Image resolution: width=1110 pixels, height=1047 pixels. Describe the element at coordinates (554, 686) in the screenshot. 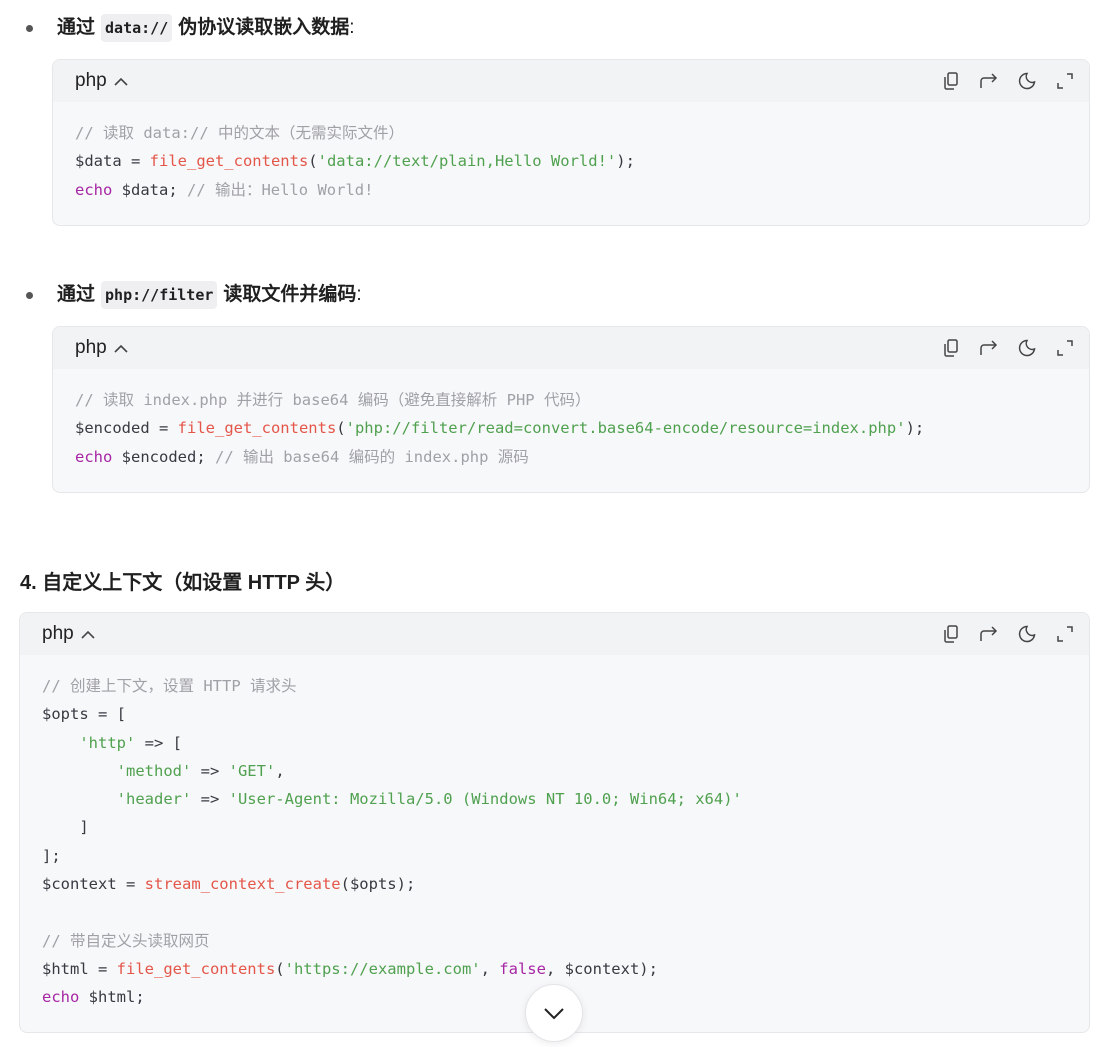

I see `code-line: // 创建上下文，设置 HTTP 请求头` at that location.